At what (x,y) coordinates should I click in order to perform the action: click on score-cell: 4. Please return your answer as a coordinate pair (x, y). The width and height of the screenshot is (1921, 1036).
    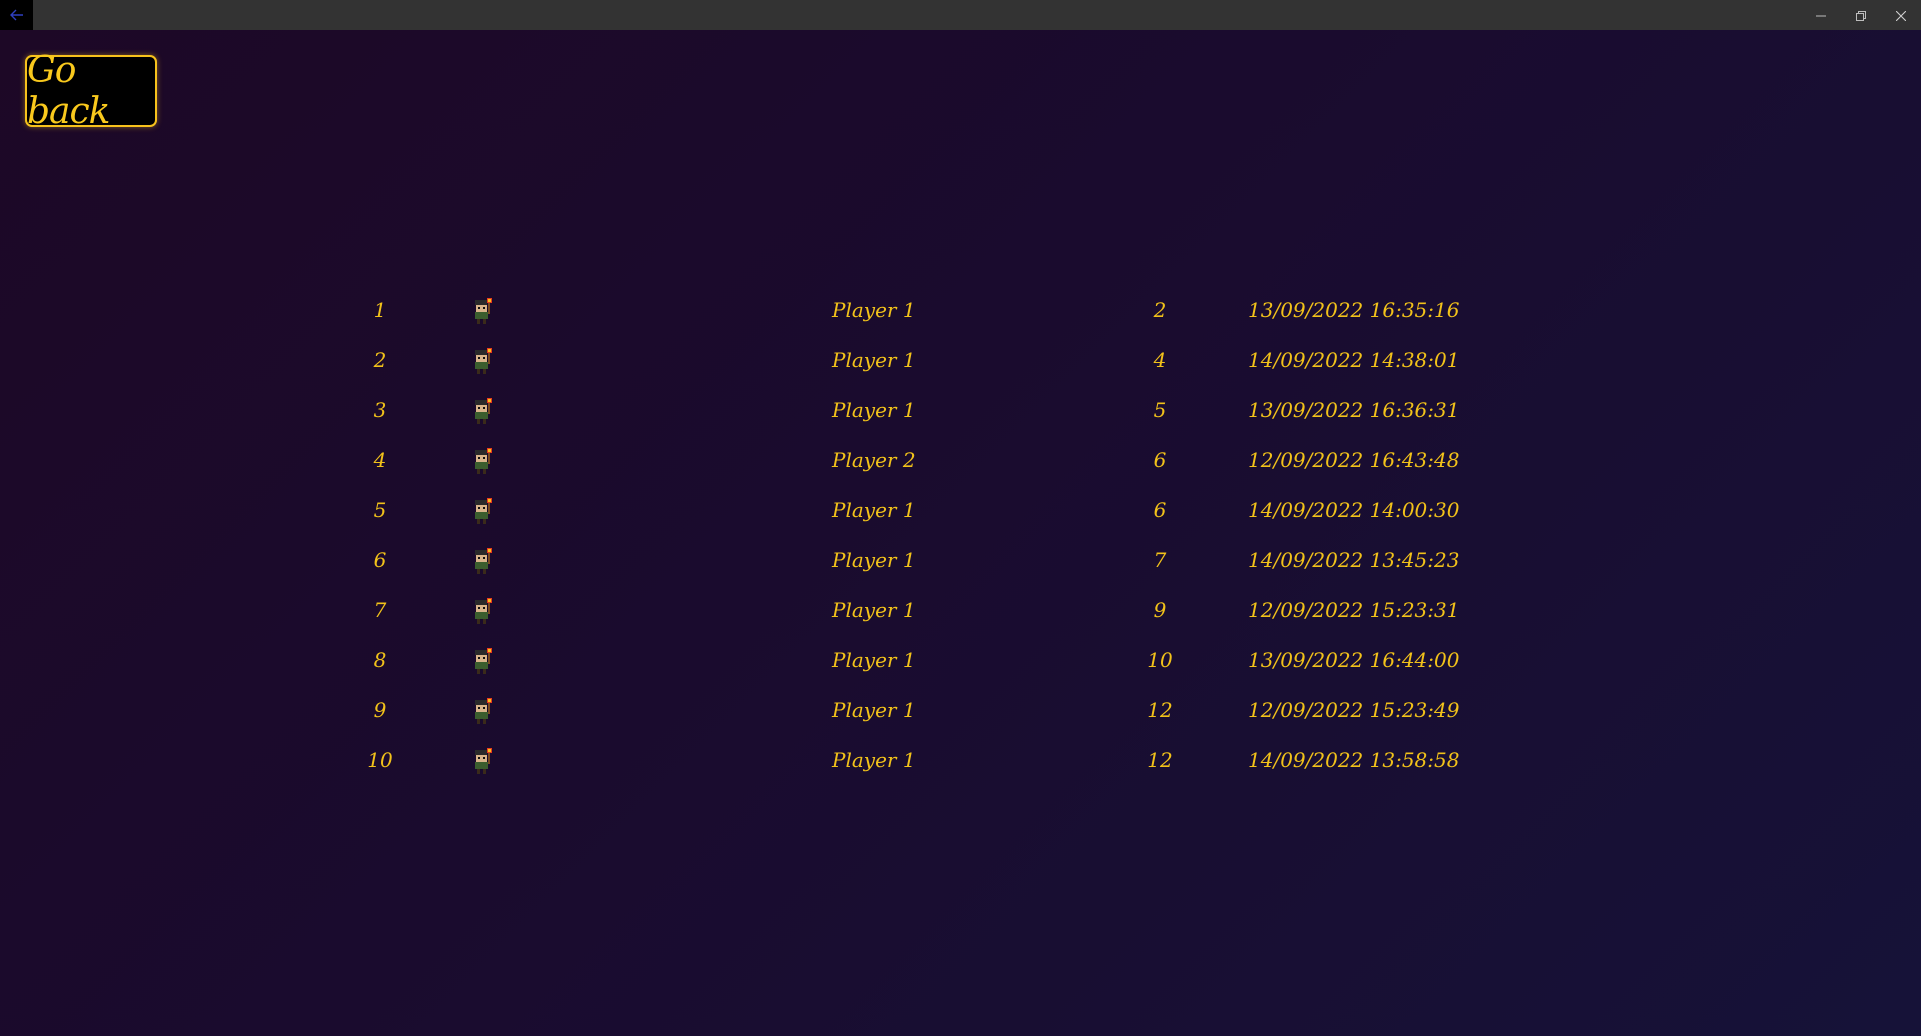
    Looking at the image, I should click on (1160, 360).